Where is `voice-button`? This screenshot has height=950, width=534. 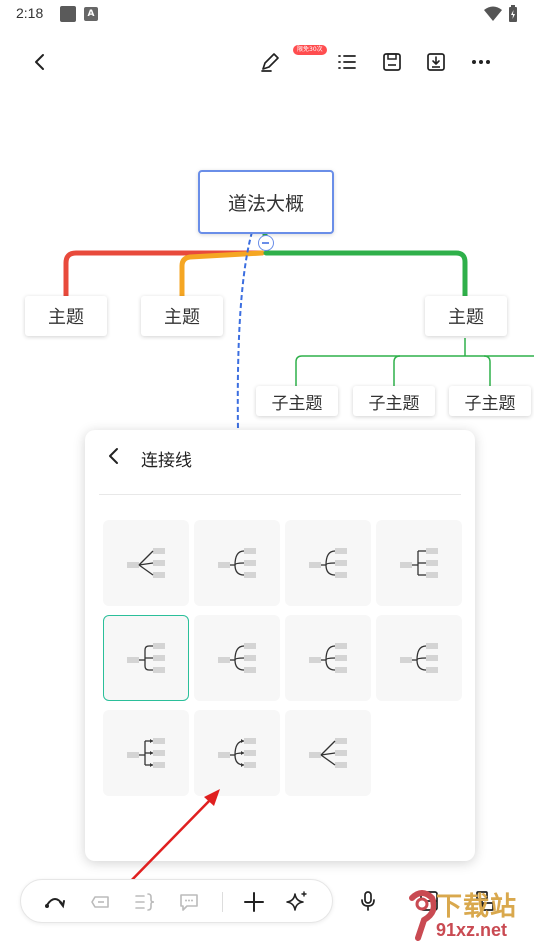
voice-button is located at coordinates (368, 901).